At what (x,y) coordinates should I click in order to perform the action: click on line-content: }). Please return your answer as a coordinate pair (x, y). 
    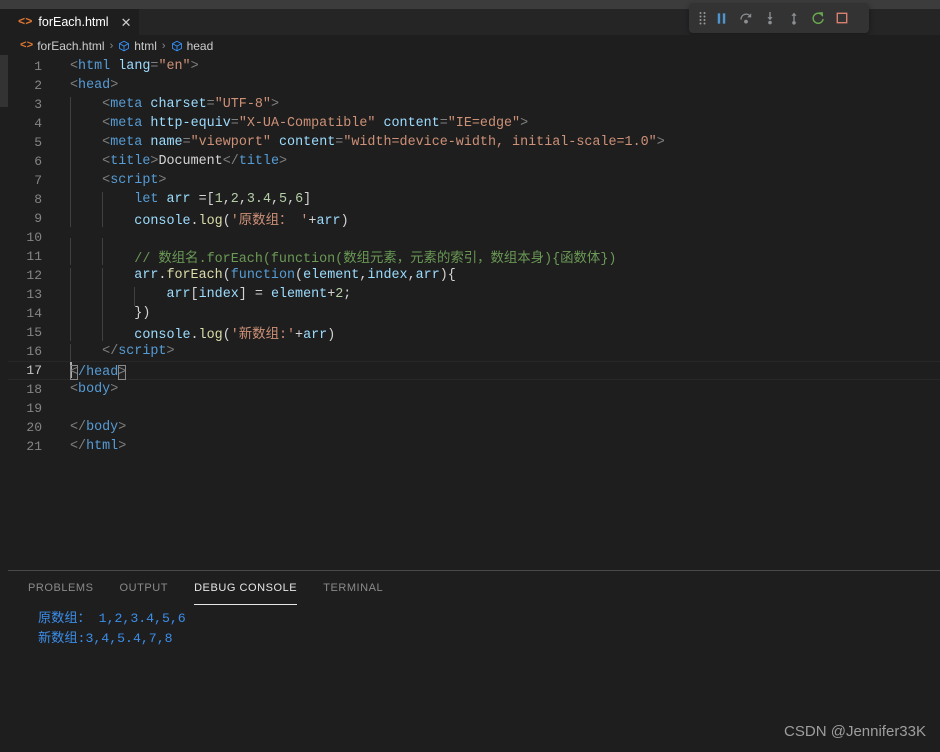
    Looking at the image, I should click on (103, 315).